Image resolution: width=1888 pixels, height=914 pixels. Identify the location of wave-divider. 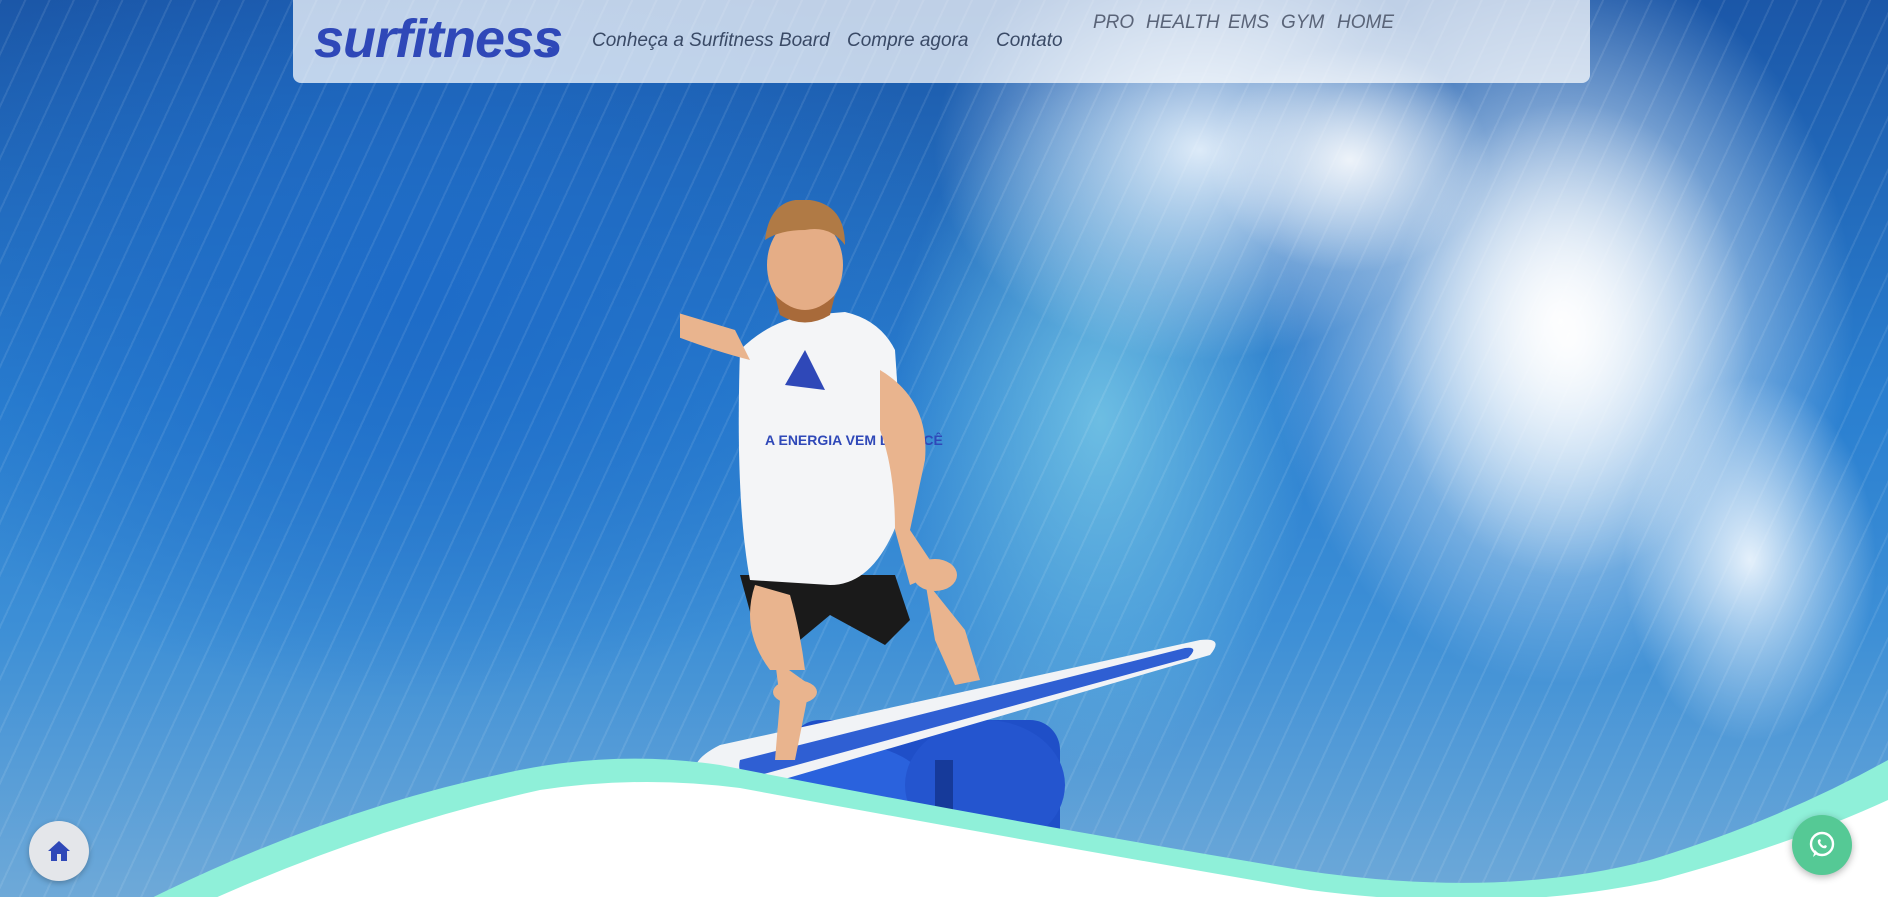
(1020, 827).